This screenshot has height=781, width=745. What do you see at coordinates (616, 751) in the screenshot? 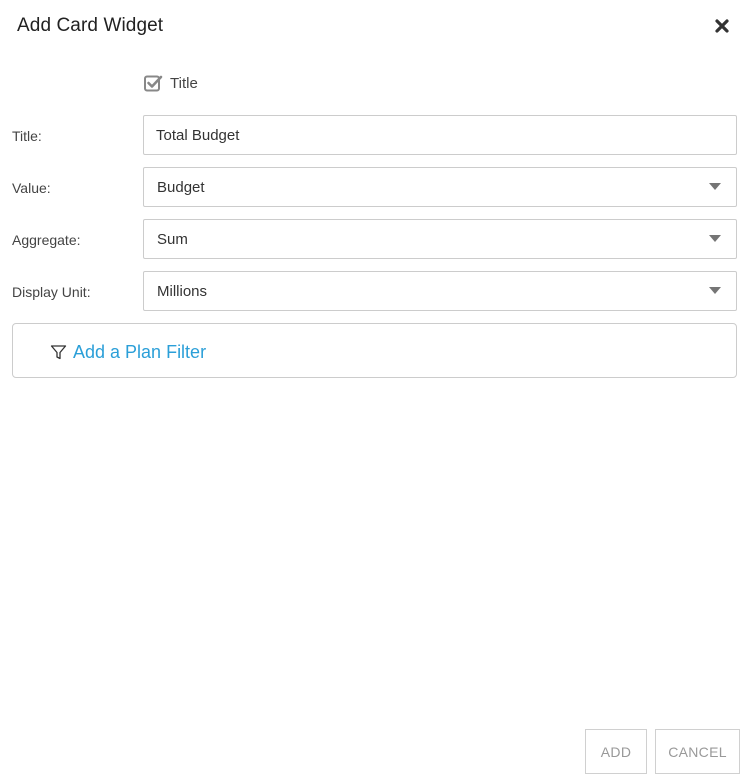
I see `add-button: ADD` at bounding box center [616, 751].